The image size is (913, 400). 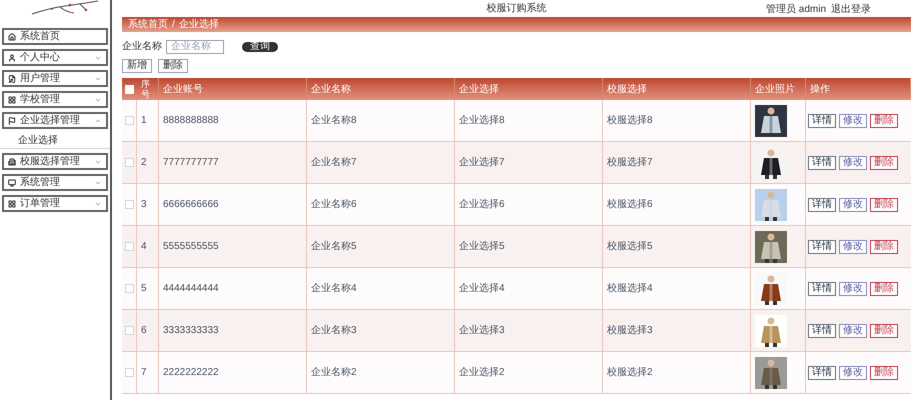 What do you see at coordinates (144, 121) in the screenshot?
I see `table-cell-text: 1` at bounding box center [144, 121].